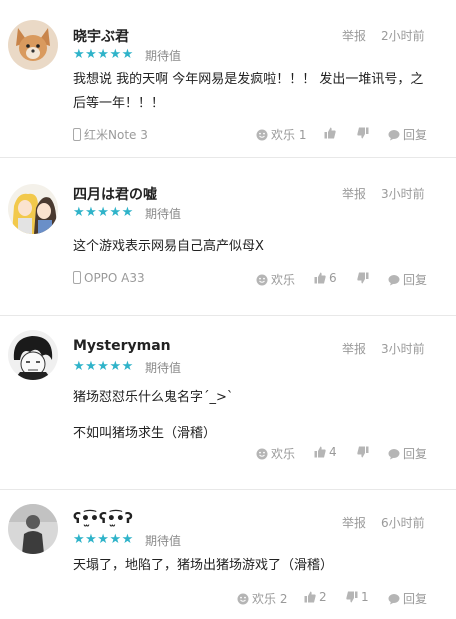 The width and height of the screenshot is (456, 619). I want to click on device-label: 红米Note 3, so click(110, 134).